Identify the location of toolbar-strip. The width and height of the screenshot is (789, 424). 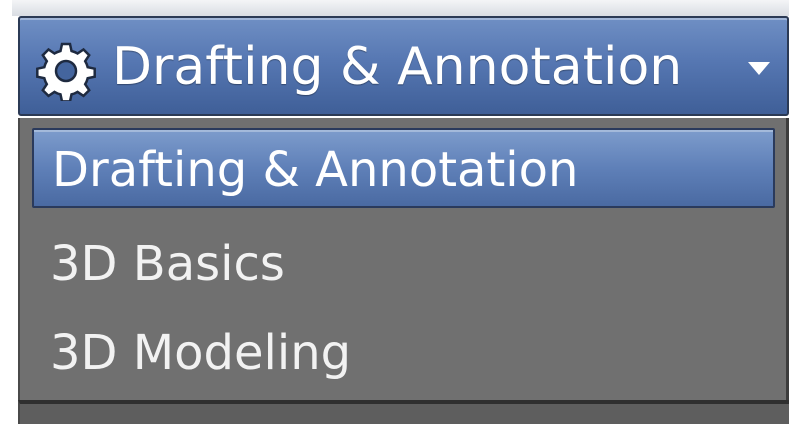
(400, 8).